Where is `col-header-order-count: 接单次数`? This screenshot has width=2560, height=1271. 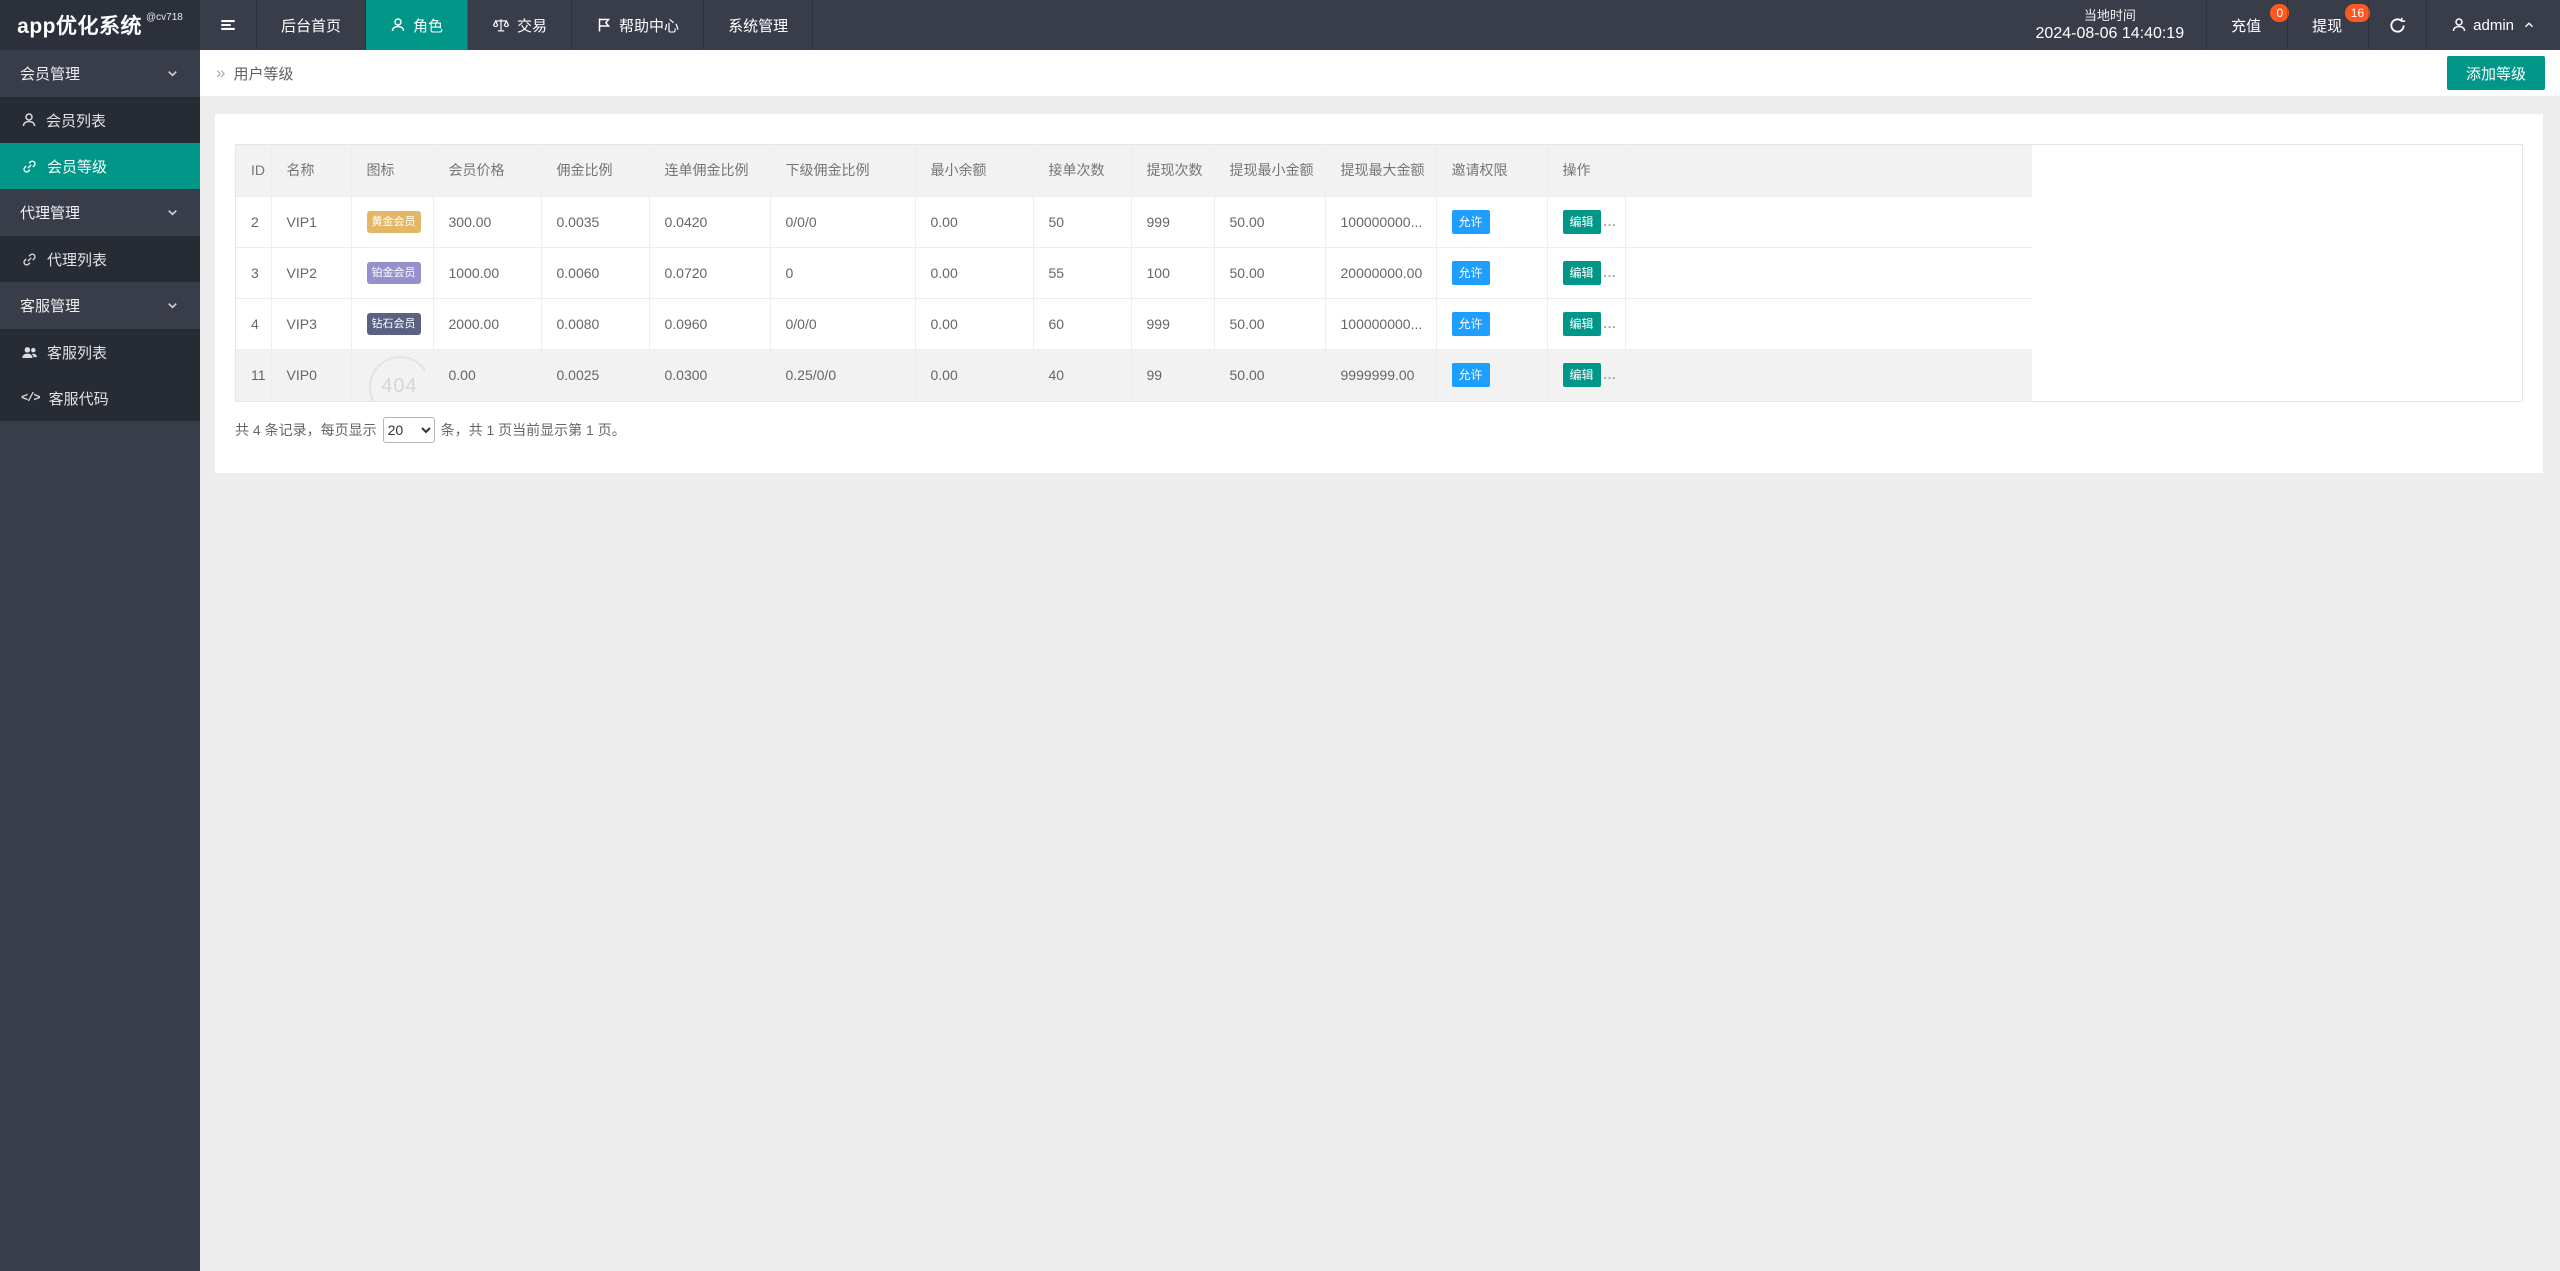 col-header-order-count: 接单次数 is located at coordinates (1082, 171).